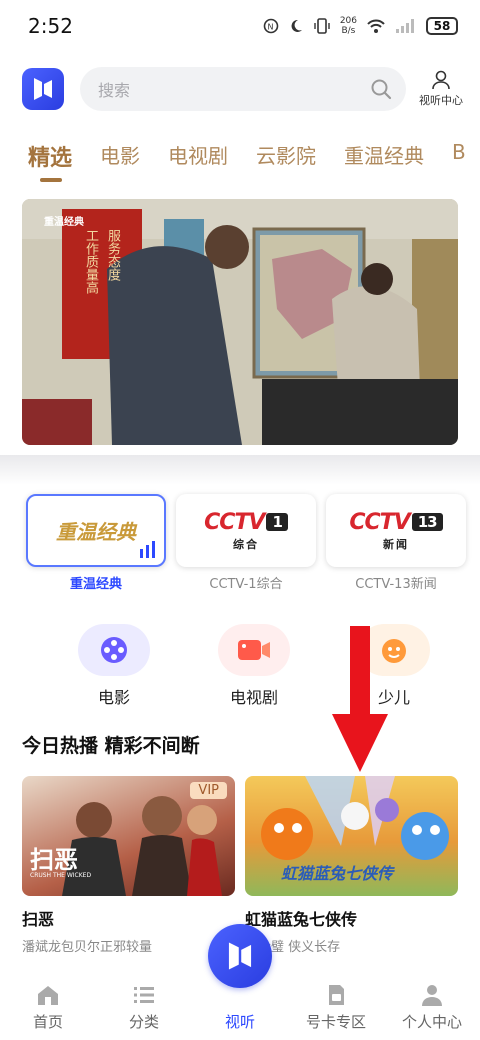  I want to click on classics-logo: 重温经典, so click(96, 532).